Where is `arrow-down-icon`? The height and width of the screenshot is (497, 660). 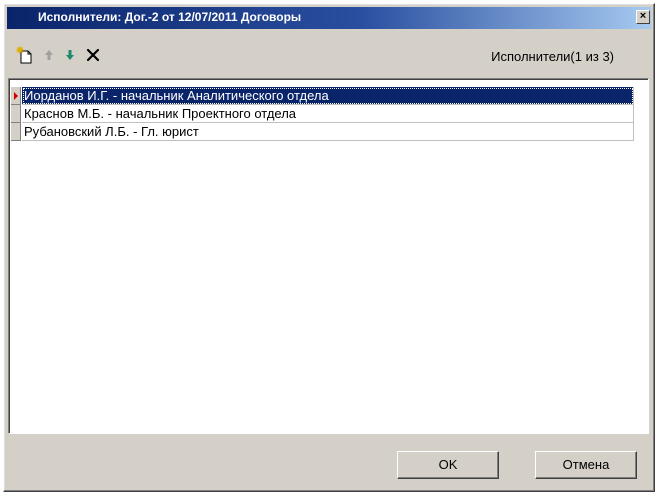 arrow-down-icon is located at coordinates (70, 55).